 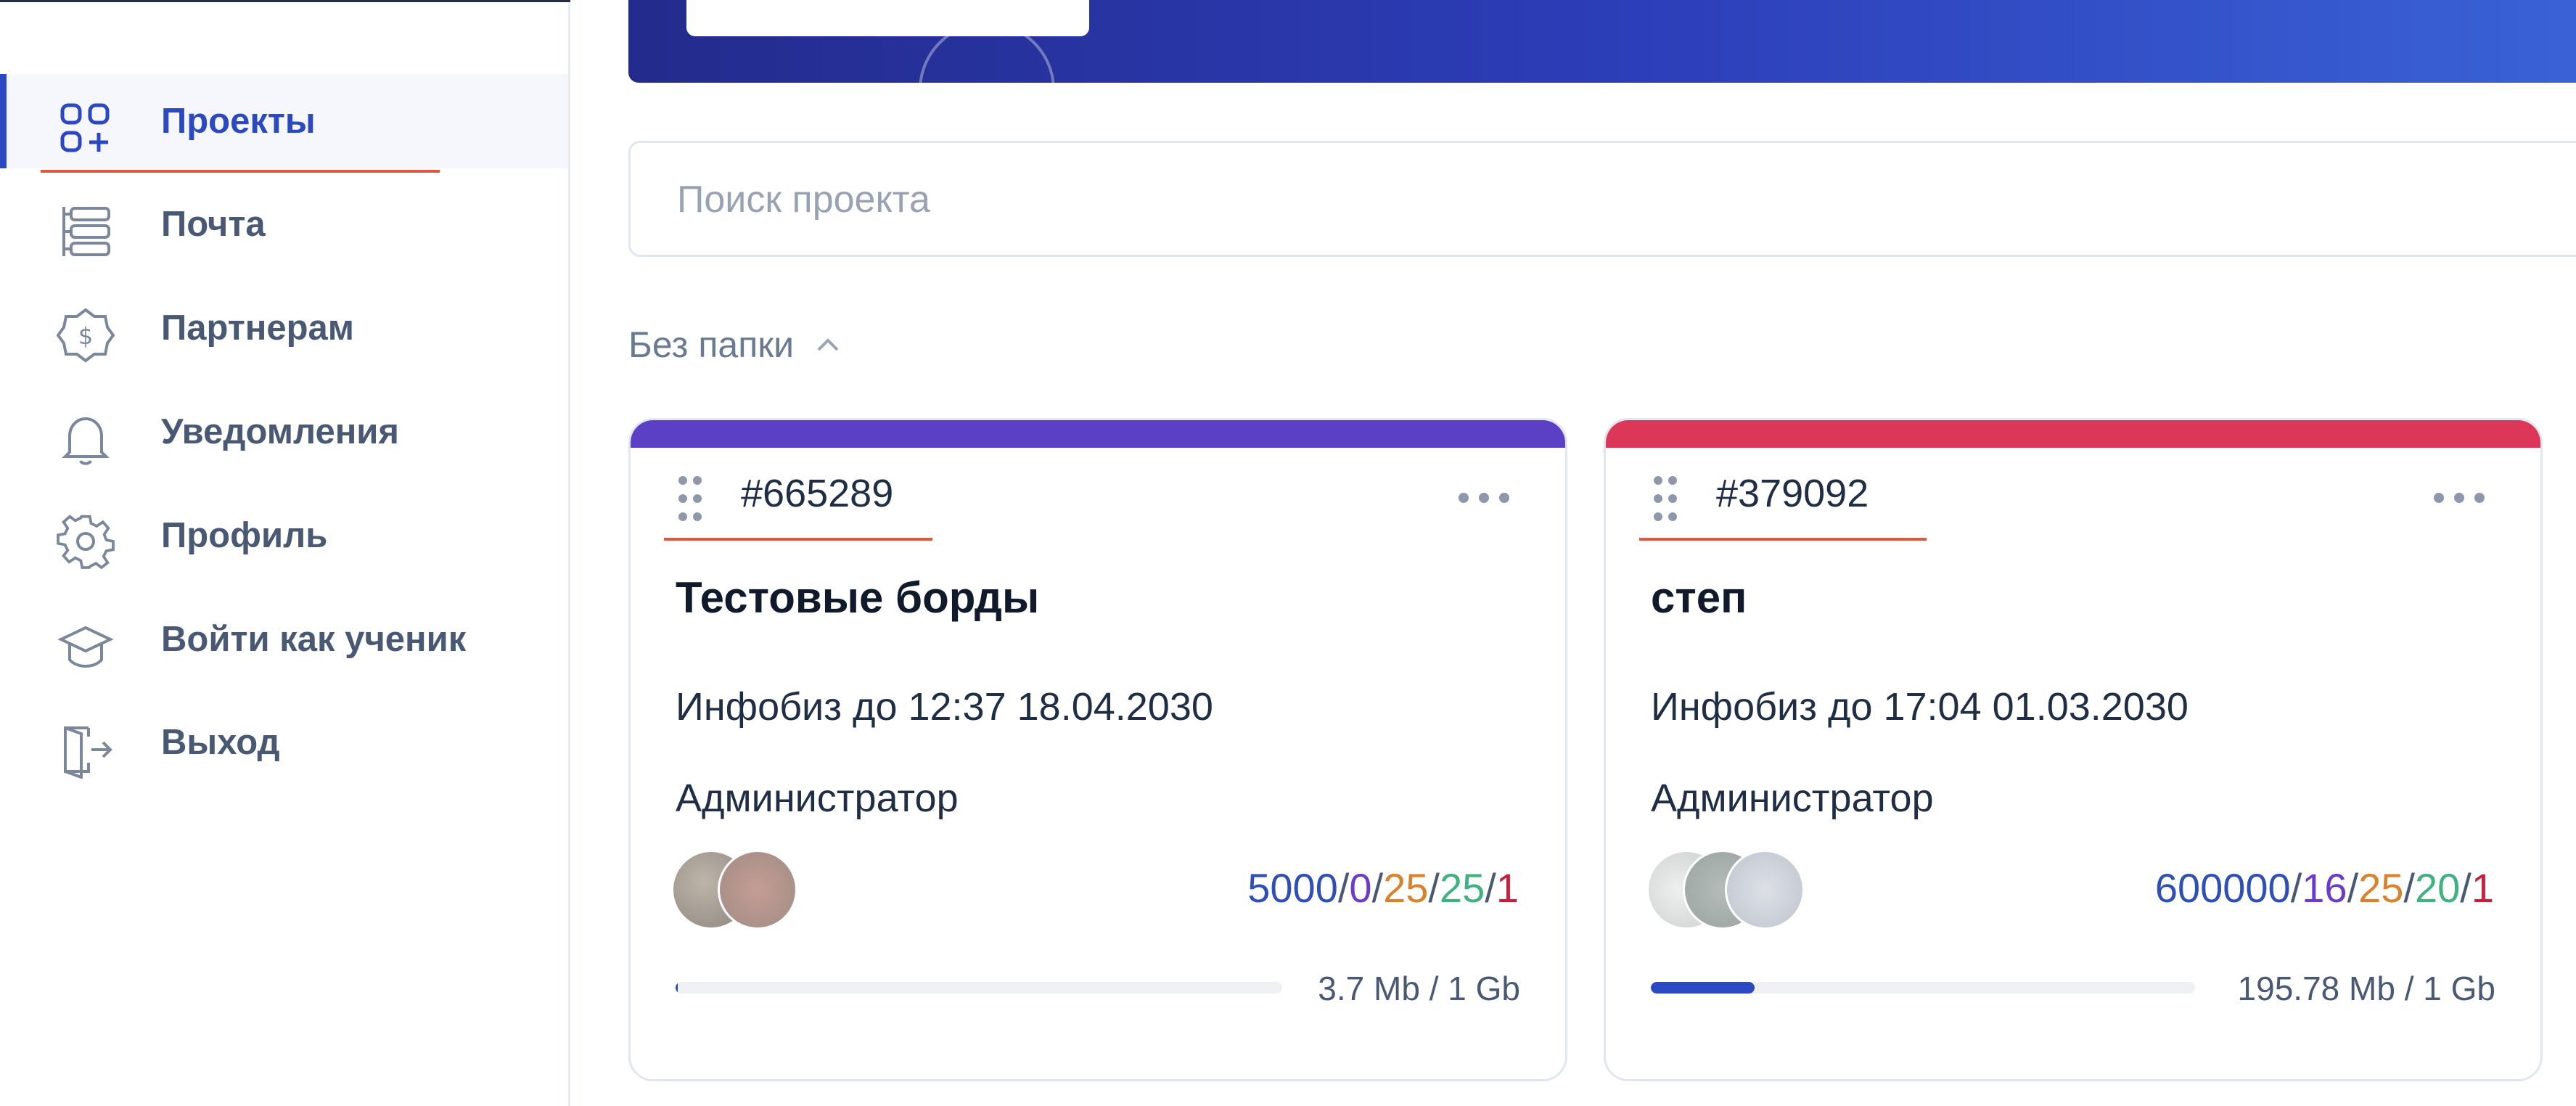 What do you see at coordinates (86, 439) in the screenshot?
I see `bell-icon` at bounding box center [86, 439].